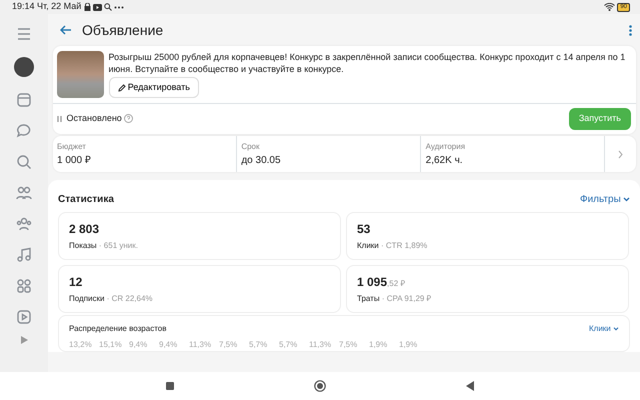 The width and height of the screenshot is (640, 400). I want to click on filters-dropdown: Фильтры, so click(605, 199).